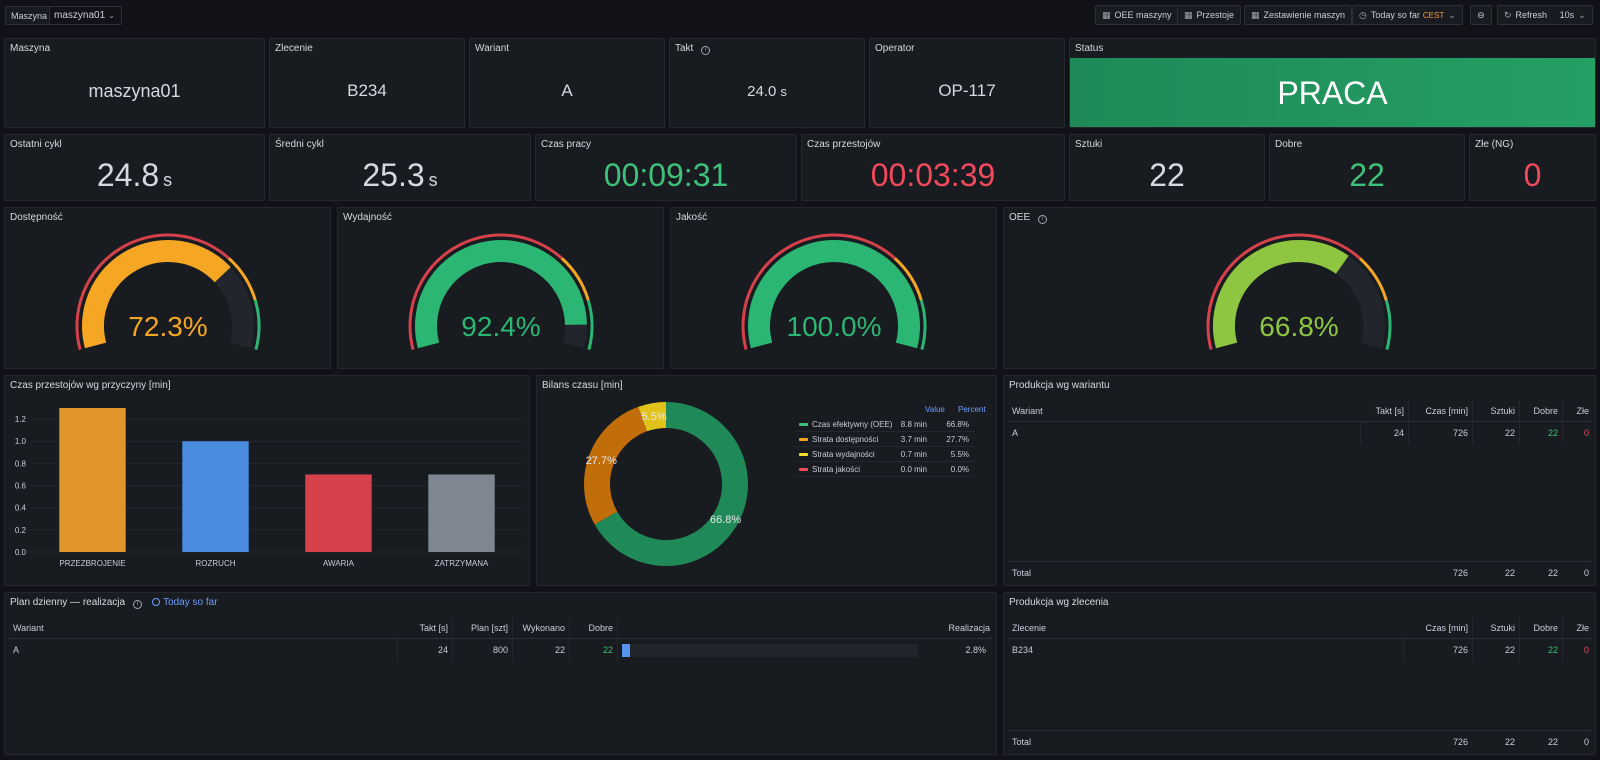 This screenshot has height=760, width=1600. I want to click on legend-swatch, so click(803, 469).